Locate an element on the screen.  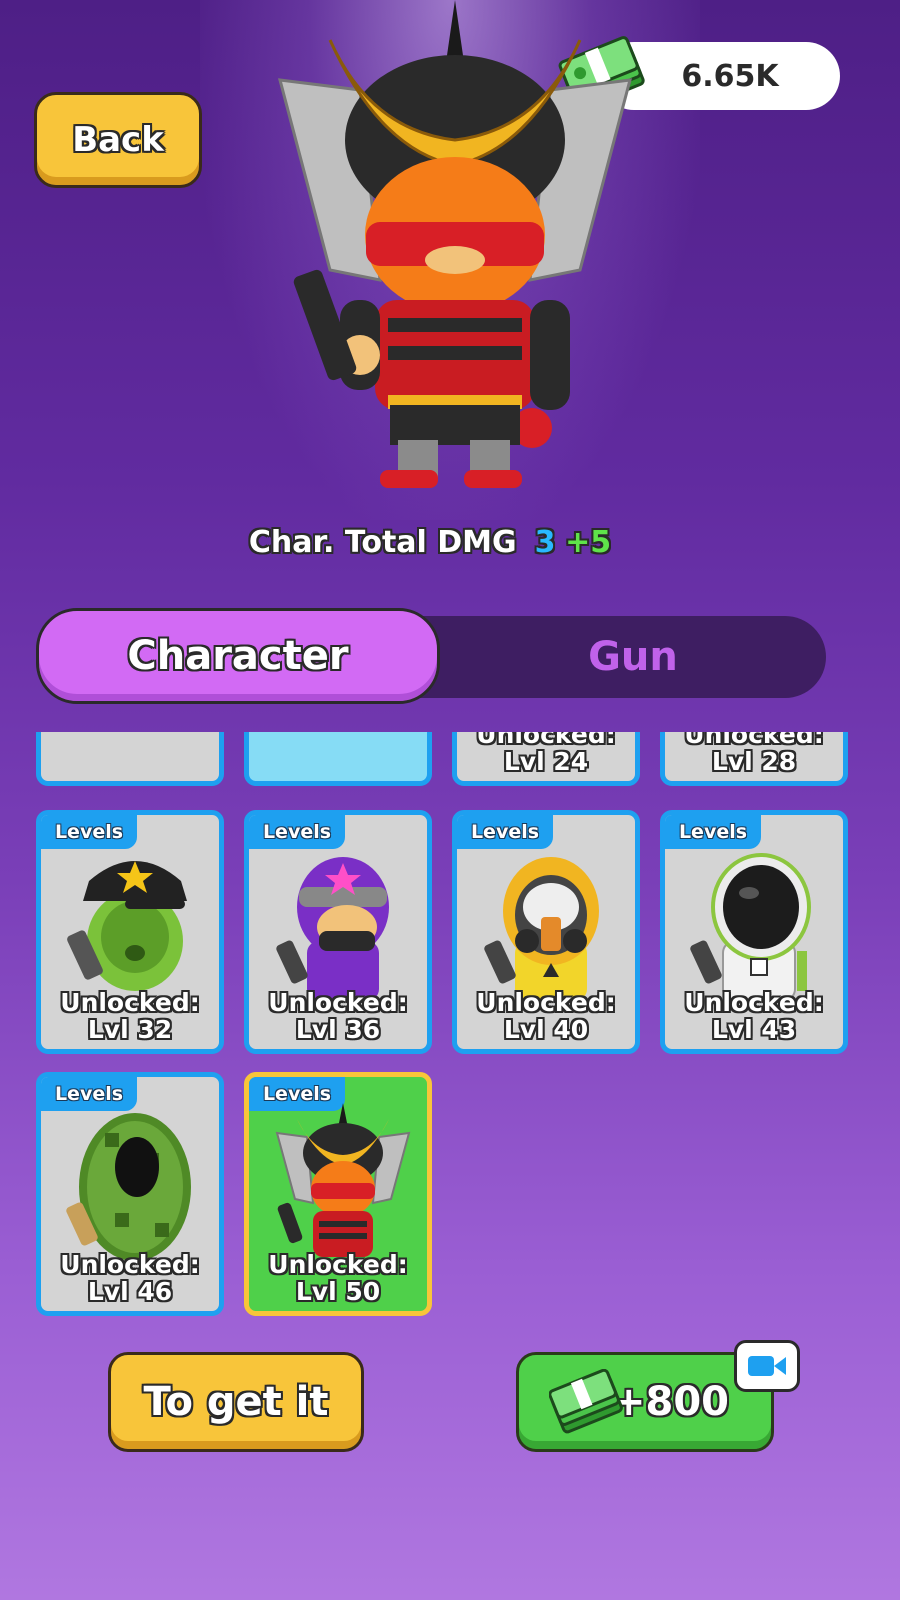
unlock-level: Lvl 50 is located at coordinates (338, 1291).